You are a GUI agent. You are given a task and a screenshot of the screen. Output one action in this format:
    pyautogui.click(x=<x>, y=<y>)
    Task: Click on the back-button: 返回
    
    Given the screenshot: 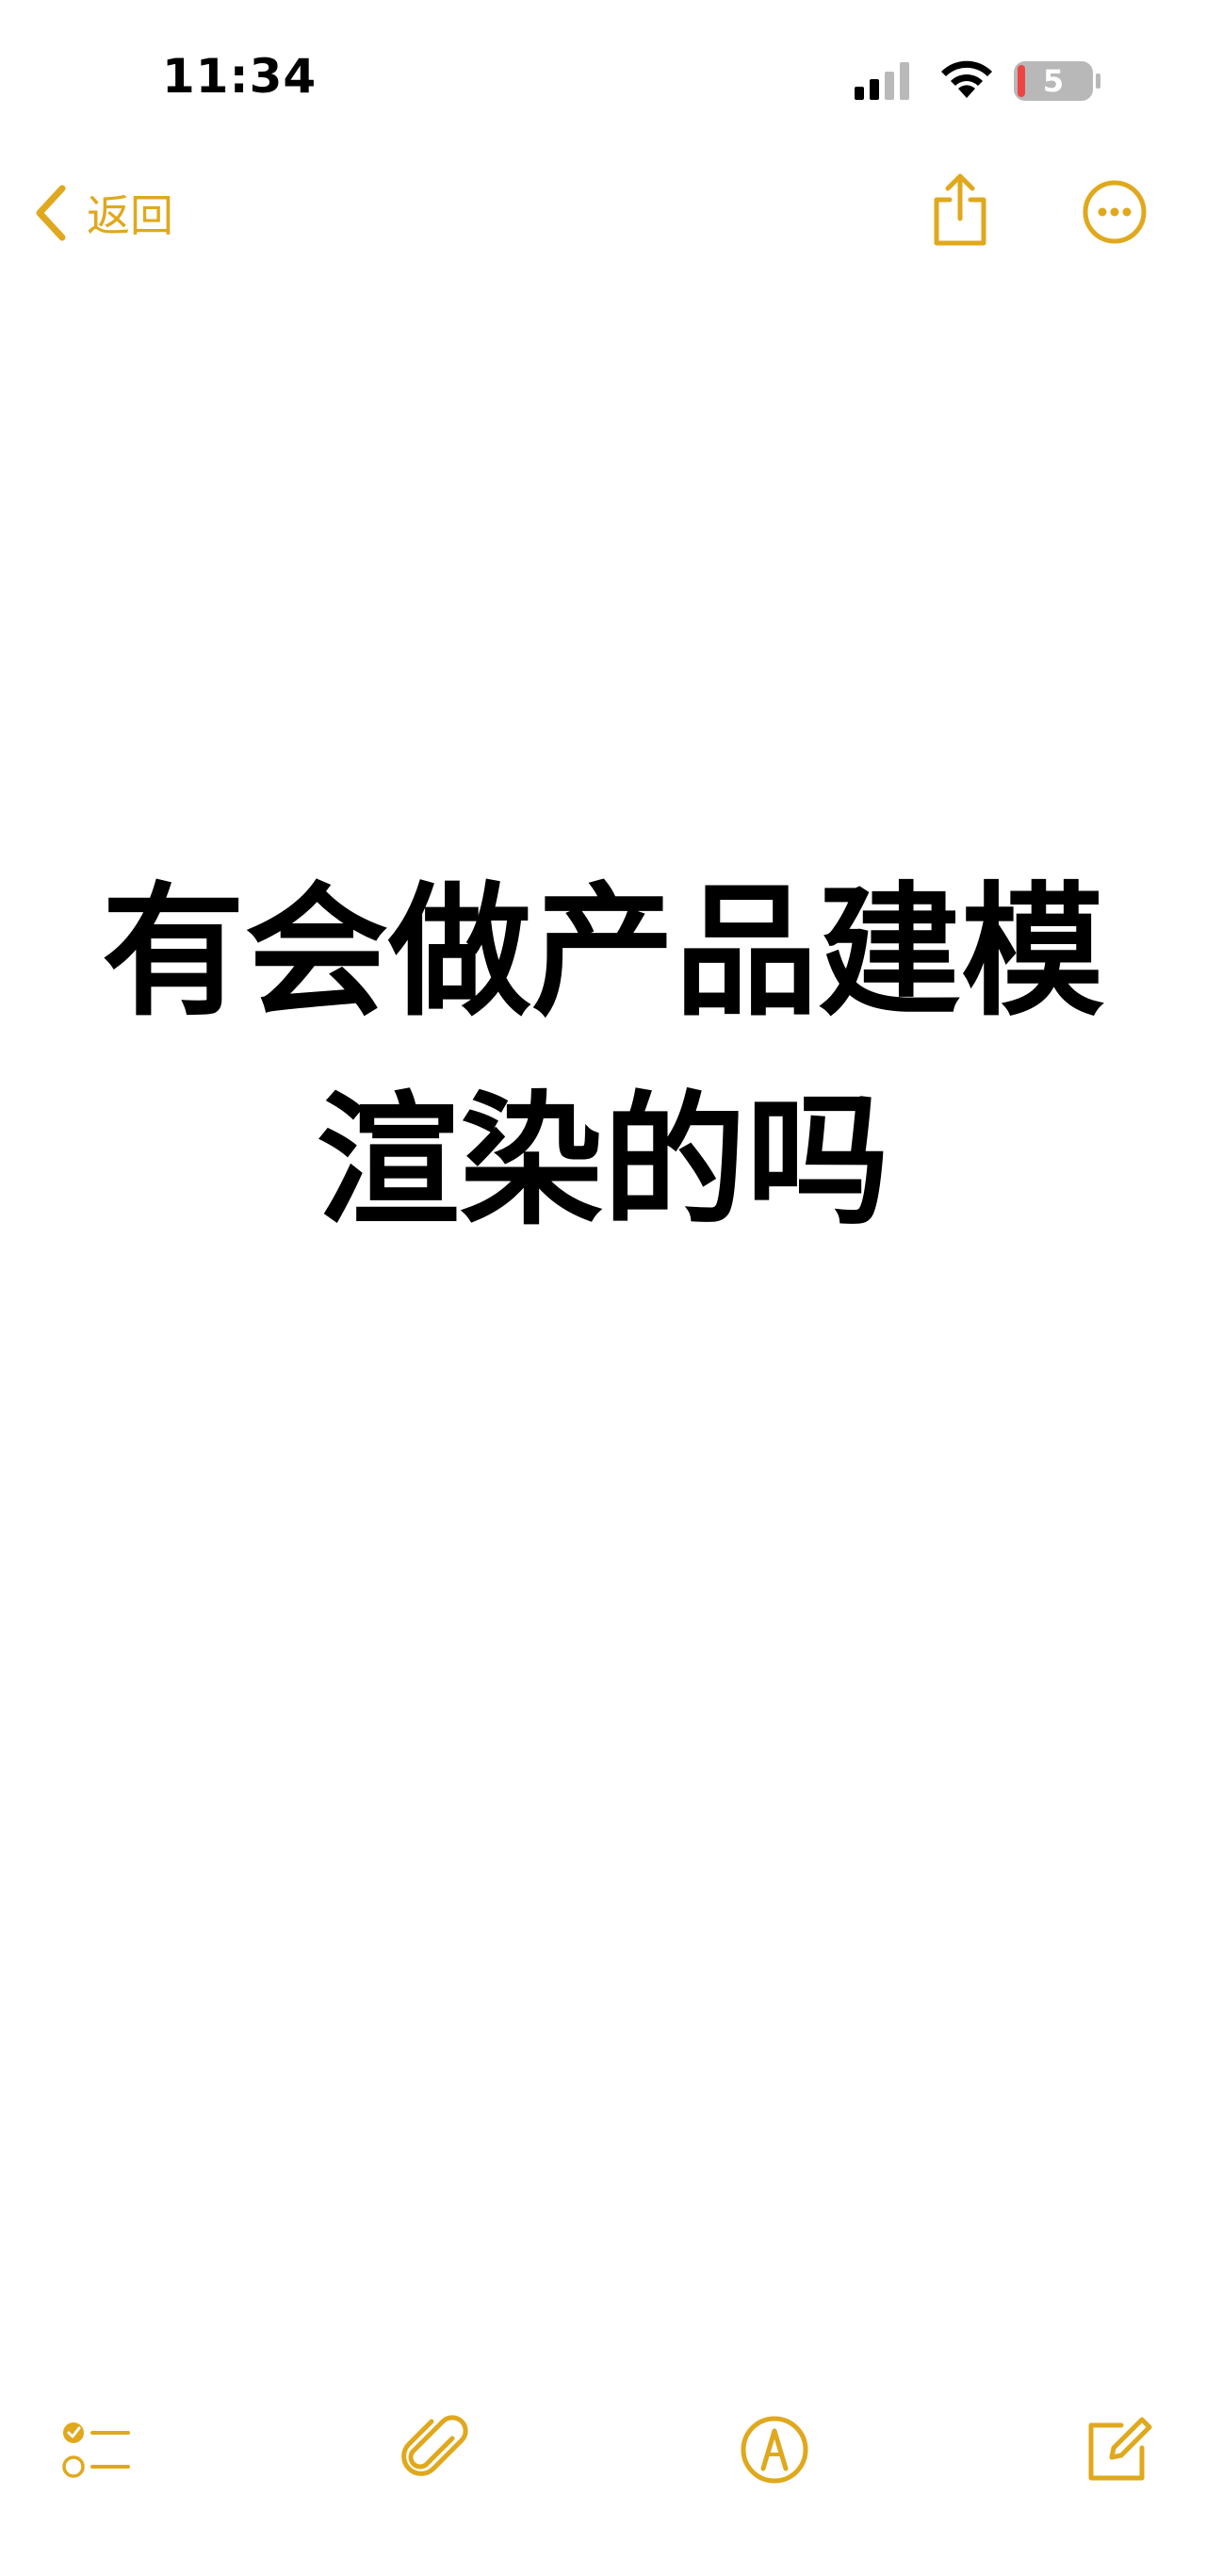 What is the action you would take?
    pyautogui.click(x=102, y=213)
    